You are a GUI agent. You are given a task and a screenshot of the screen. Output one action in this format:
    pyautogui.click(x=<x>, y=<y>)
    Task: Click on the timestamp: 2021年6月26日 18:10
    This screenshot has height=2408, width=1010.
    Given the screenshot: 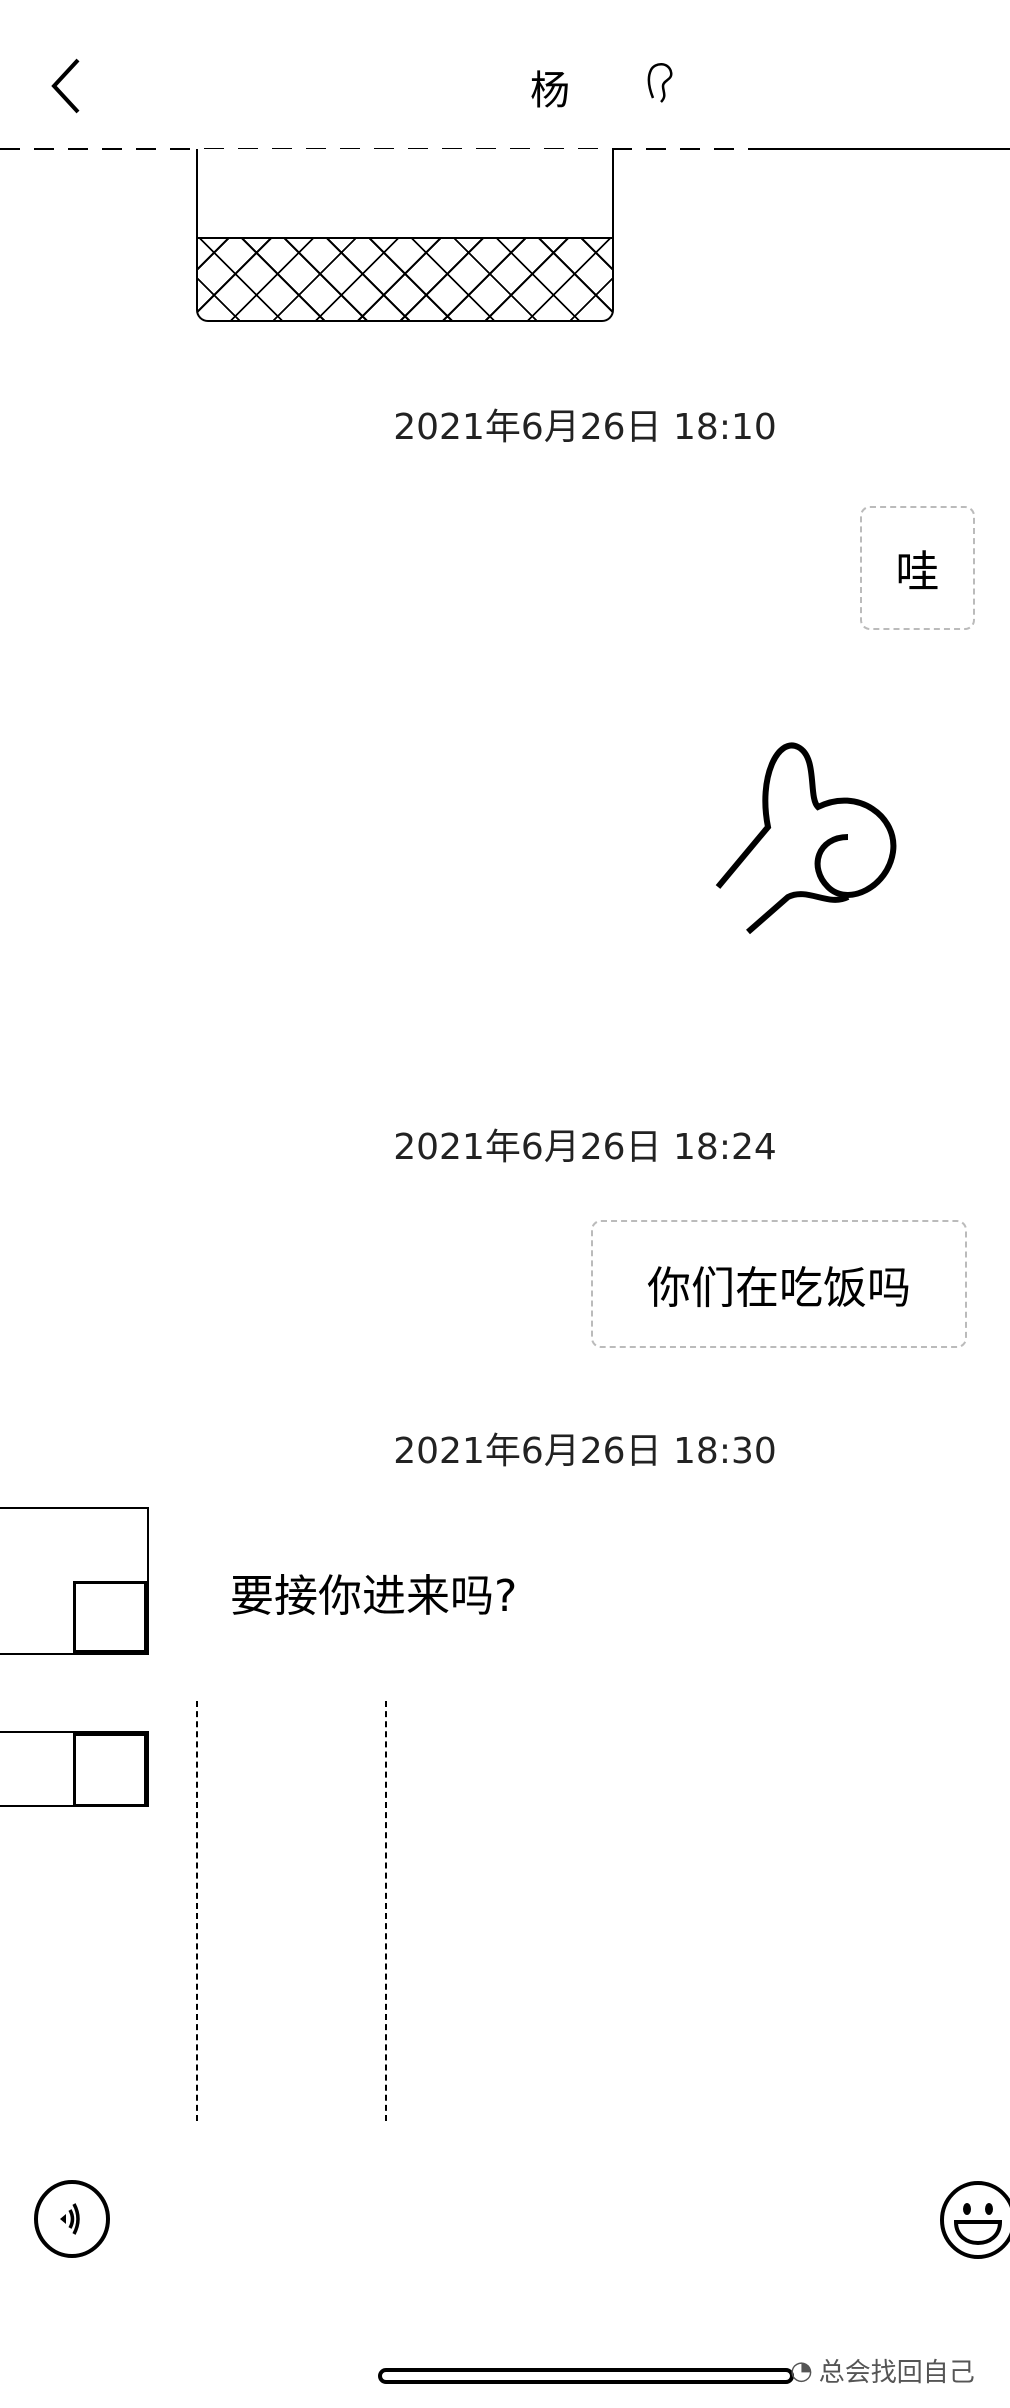 What is the action you would take?
    pyautogui.click(x=585, y=427)
    